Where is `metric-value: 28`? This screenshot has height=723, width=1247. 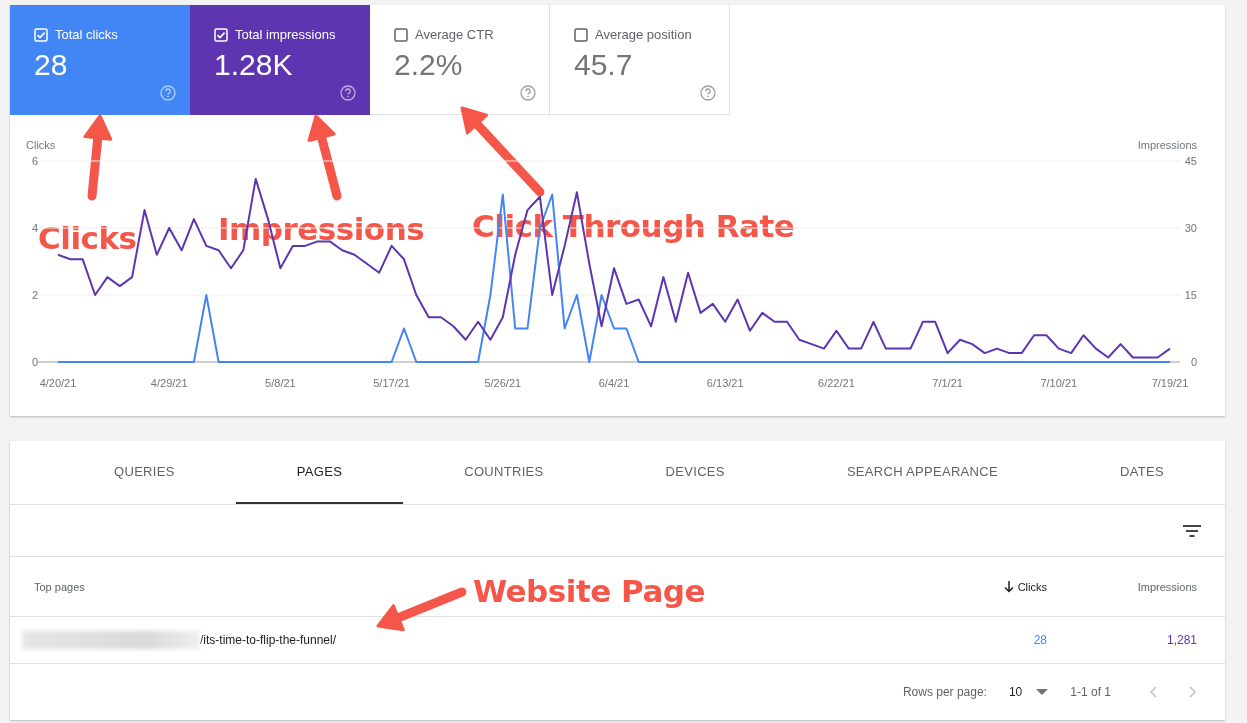
metric-value: 28 is located at coordinates (51, 65).